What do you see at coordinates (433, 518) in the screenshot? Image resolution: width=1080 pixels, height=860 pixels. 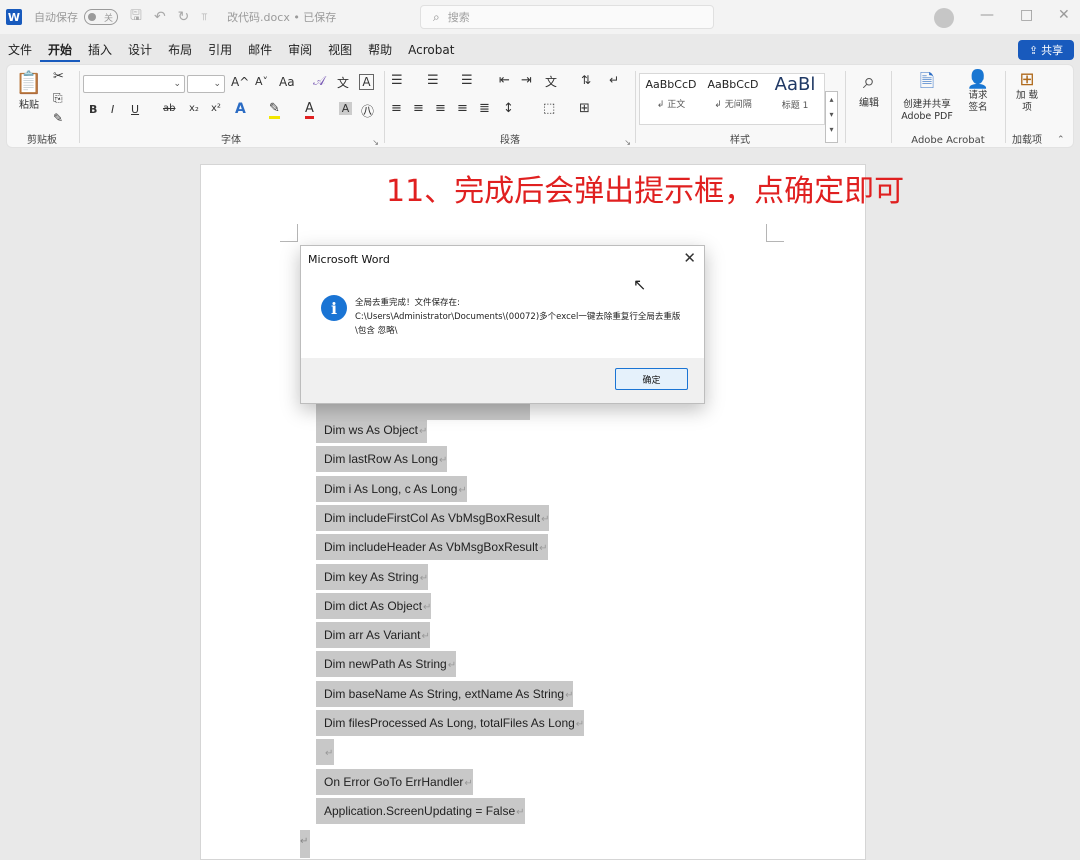 I see `code-line: Dim includeFirstCol As VbMsgBoxResult↵` at bounding box center [433, 518].